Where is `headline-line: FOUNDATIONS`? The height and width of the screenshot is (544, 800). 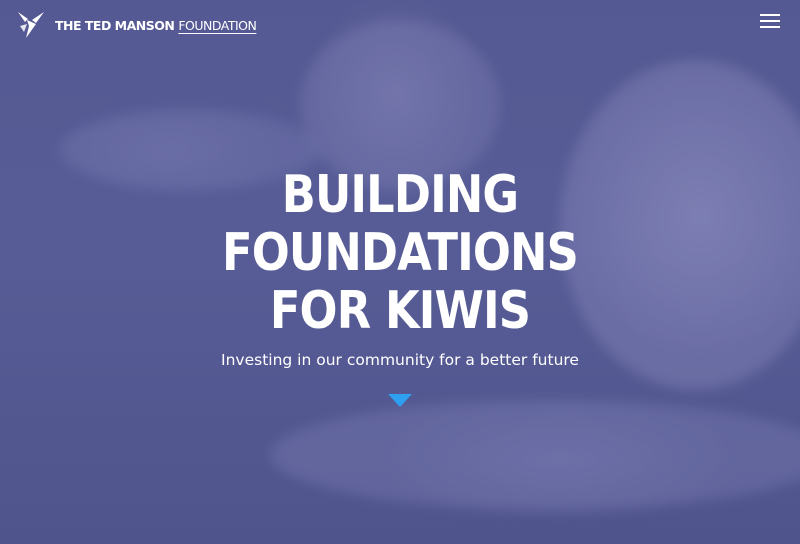
headline-line: FOUNDATIONS is located at coordinates (400, 253).